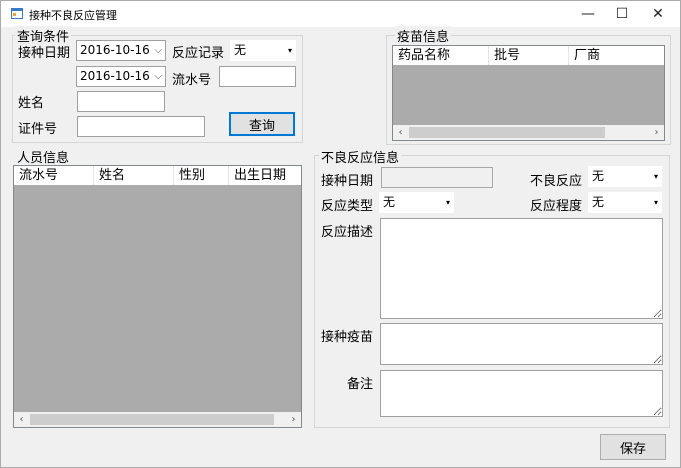  What do you see at coordinates (115, 50) in the screenshot?
I see `date-from-value: 2016-10-16` at bounding box center [115, 50].